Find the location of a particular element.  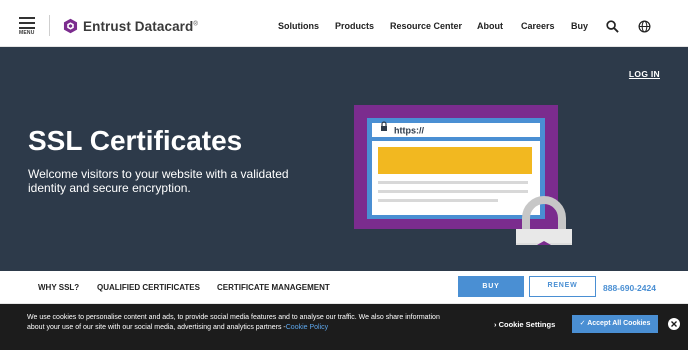

nav-resource-center: Resource Center is located at coordinates (426, 26).